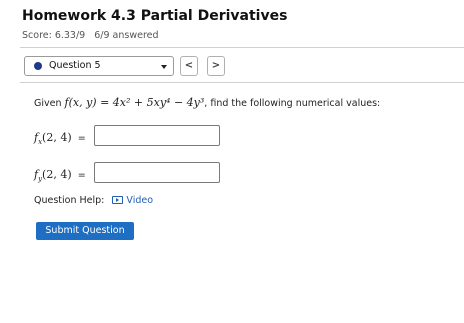 The image size is (464, 323). Describe the element at coordinates (85, 231) in the screenshot. I see `submit-question-button: Submit Question` at that location.